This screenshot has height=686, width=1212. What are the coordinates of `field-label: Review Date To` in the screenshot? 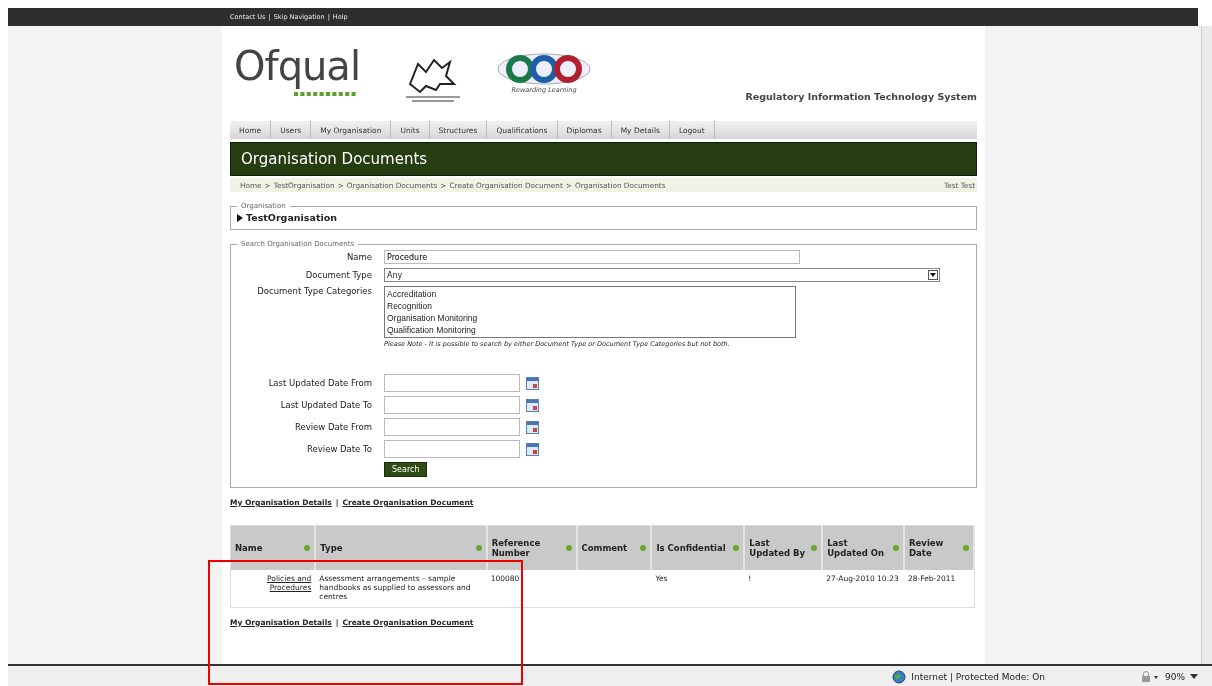 It's located at (339, 449).